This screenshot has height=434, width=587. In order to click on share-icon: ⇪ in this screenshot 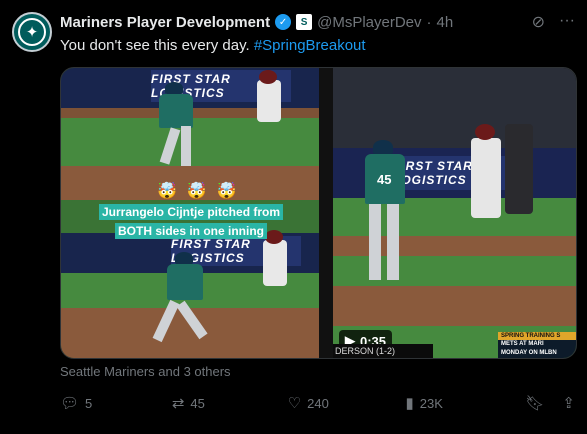, I will do `click(568, 403)`.